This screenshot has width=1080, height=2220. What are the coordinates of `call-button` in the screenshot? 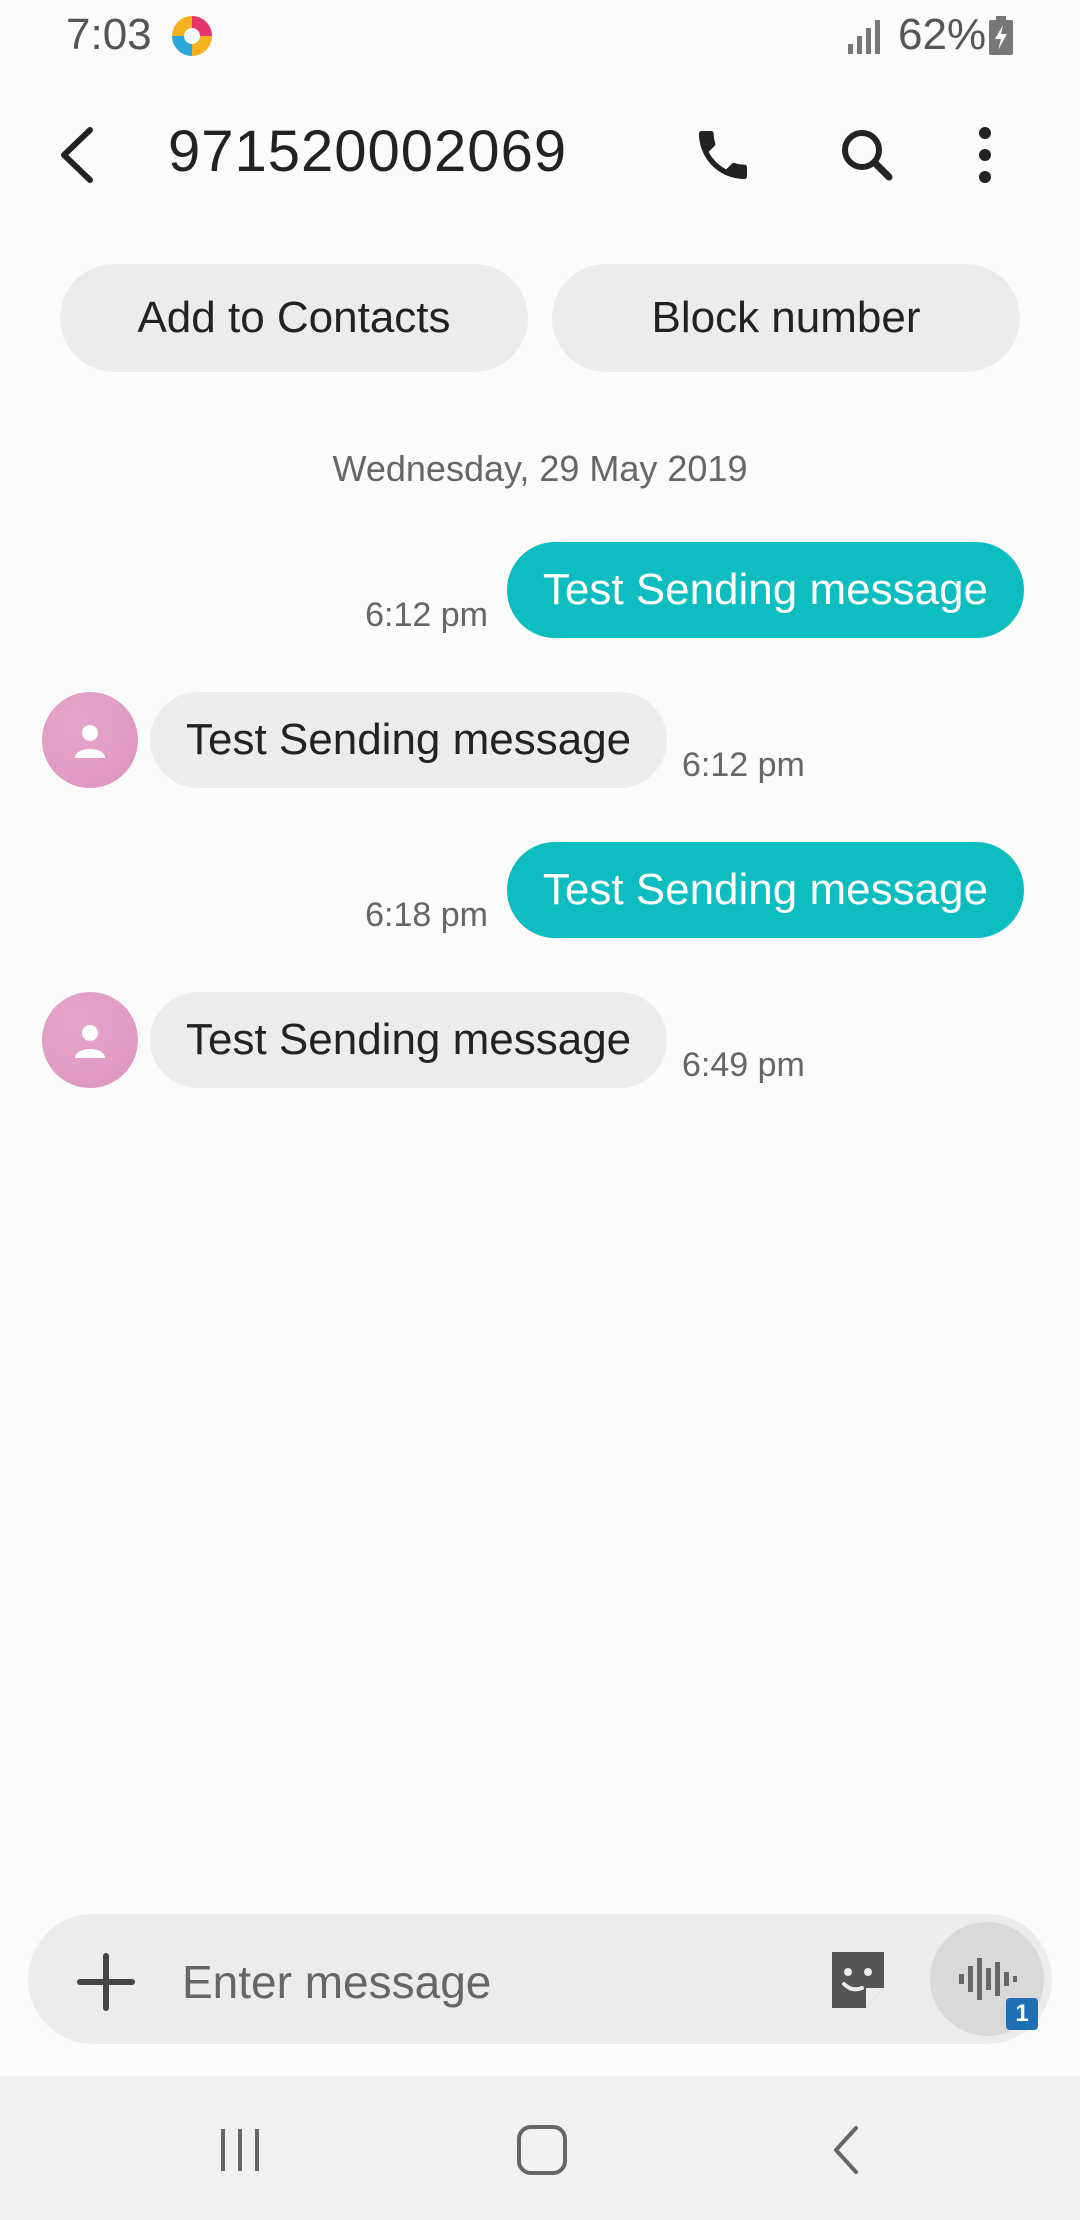 It's located at (723, 155).